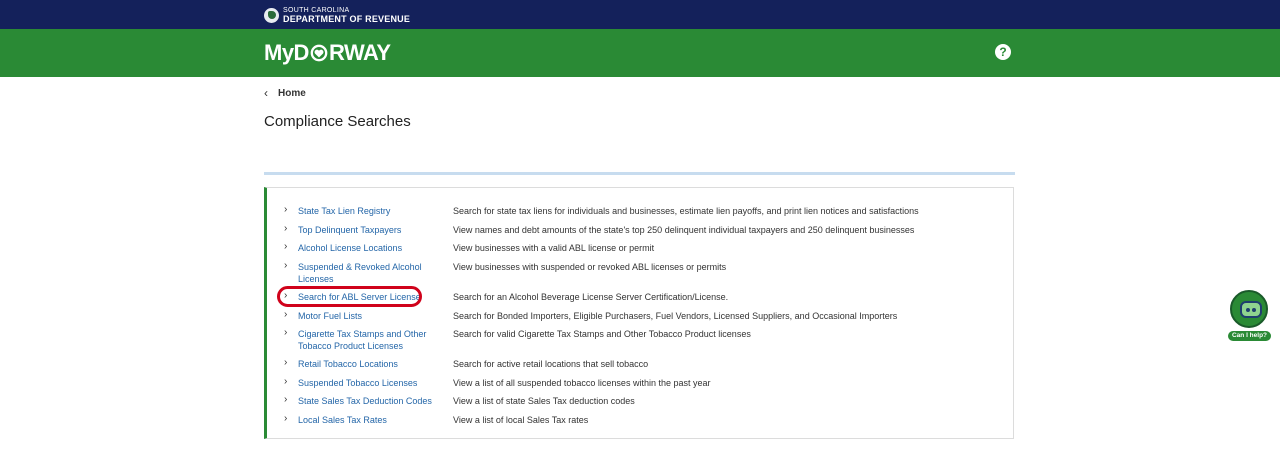 This screenshot has width=1280, height=449. Describe the element at coordinates (337, 121) in the screenshot. I see `page-title: Compliance Searches` at that location.